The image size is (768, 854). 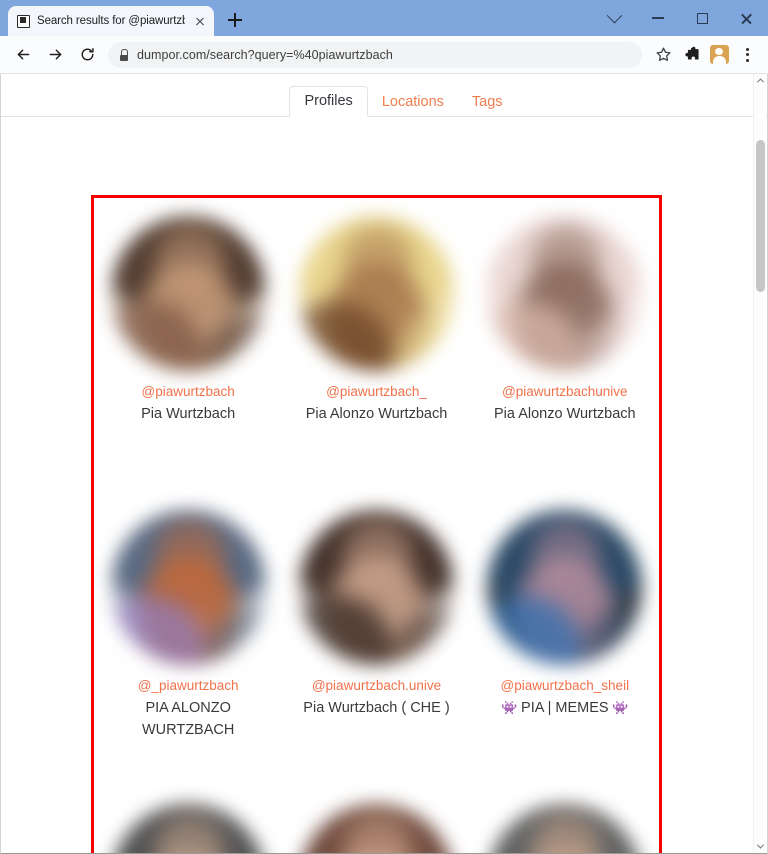 I want to click on profile-fullname-text: PIA | MEMES, so click(x=565, y=708).